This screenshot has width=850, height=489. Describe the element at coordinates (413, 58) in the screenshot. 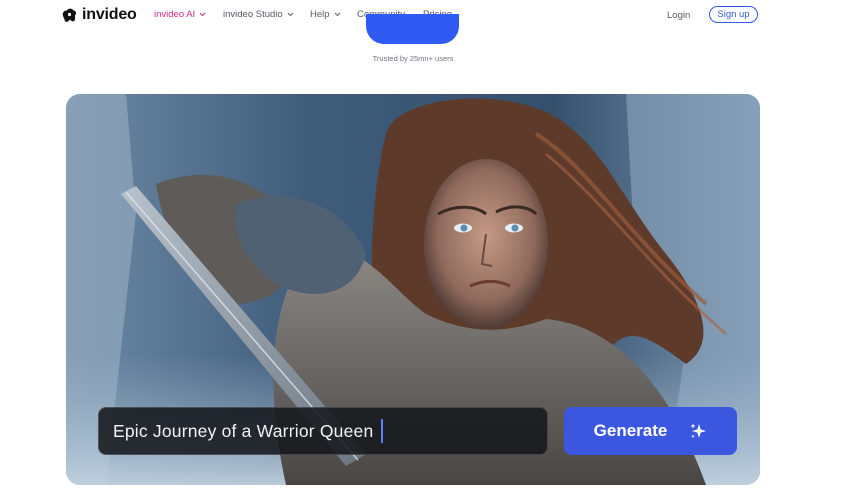

I see `trusted-by-text: Trusted by 25mn+ users` at that location.